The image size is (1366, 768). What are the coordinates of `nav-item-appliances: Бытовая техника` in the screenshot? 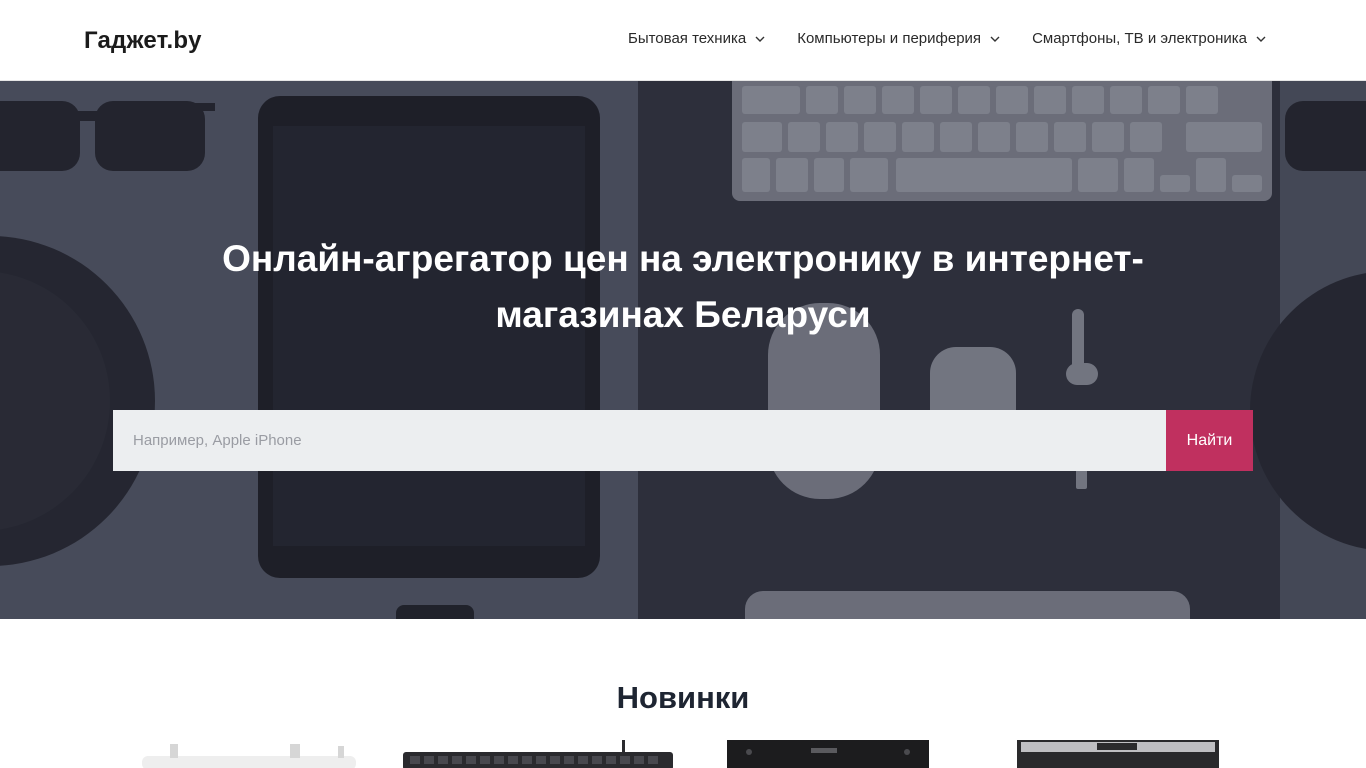 It's located at (697, 38).